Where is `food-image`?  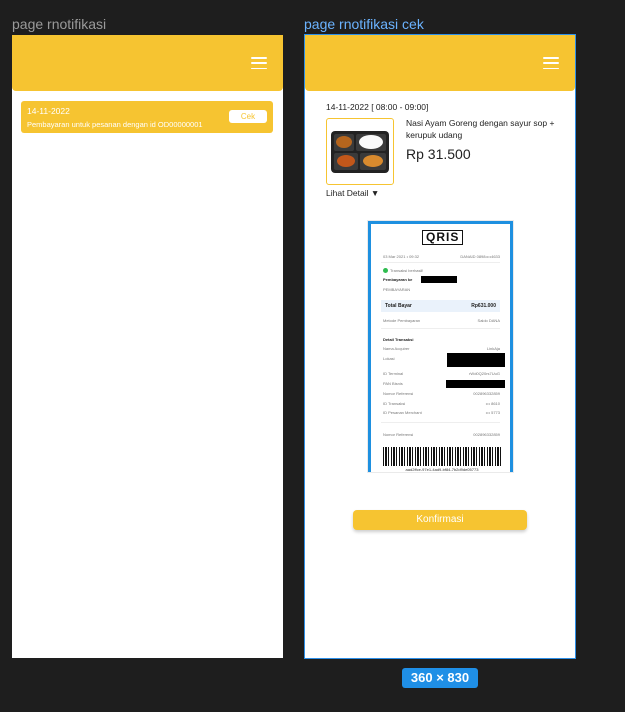
food-image is located at coordinates (360, 151).